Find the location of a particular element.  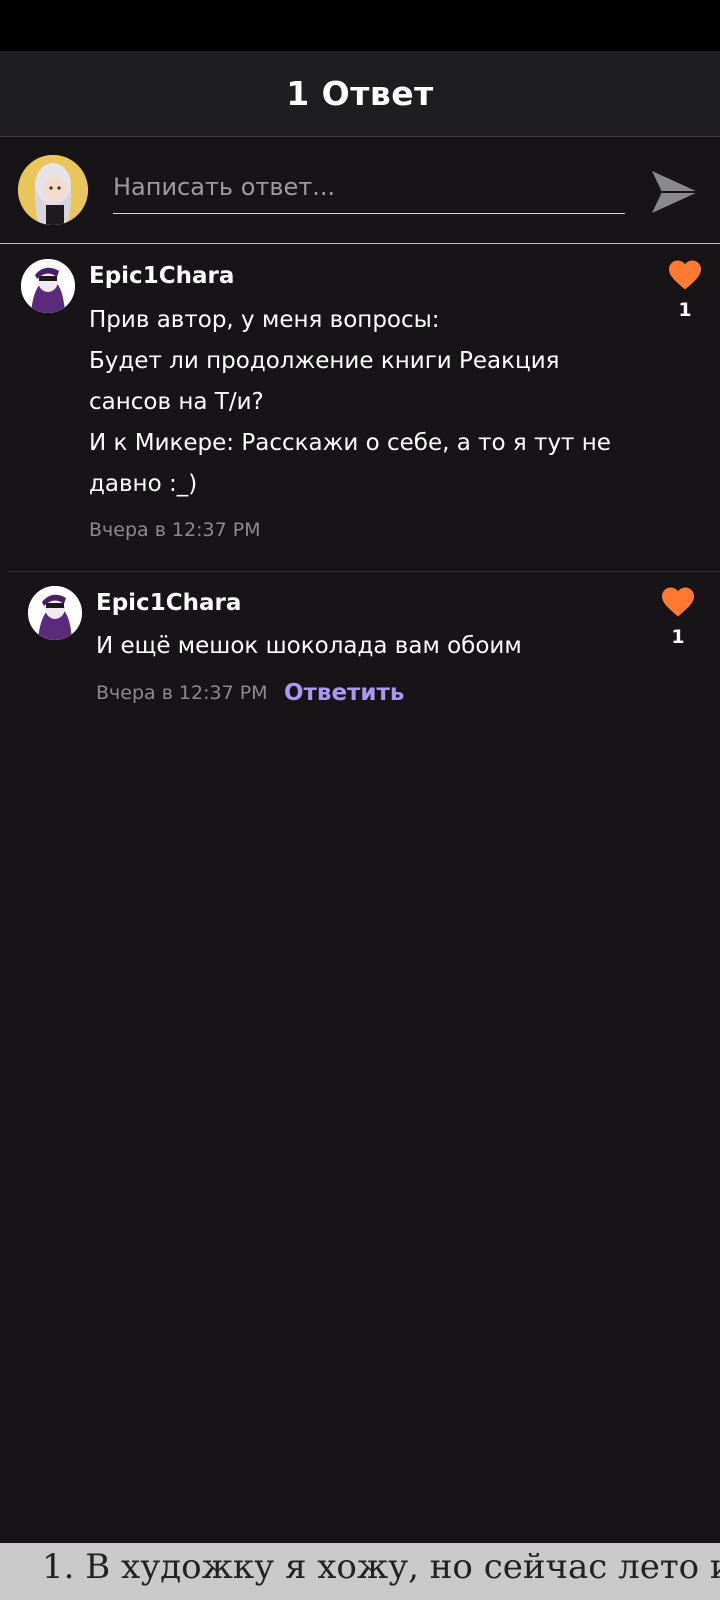

compose-area is located at coordinates (360, 190).